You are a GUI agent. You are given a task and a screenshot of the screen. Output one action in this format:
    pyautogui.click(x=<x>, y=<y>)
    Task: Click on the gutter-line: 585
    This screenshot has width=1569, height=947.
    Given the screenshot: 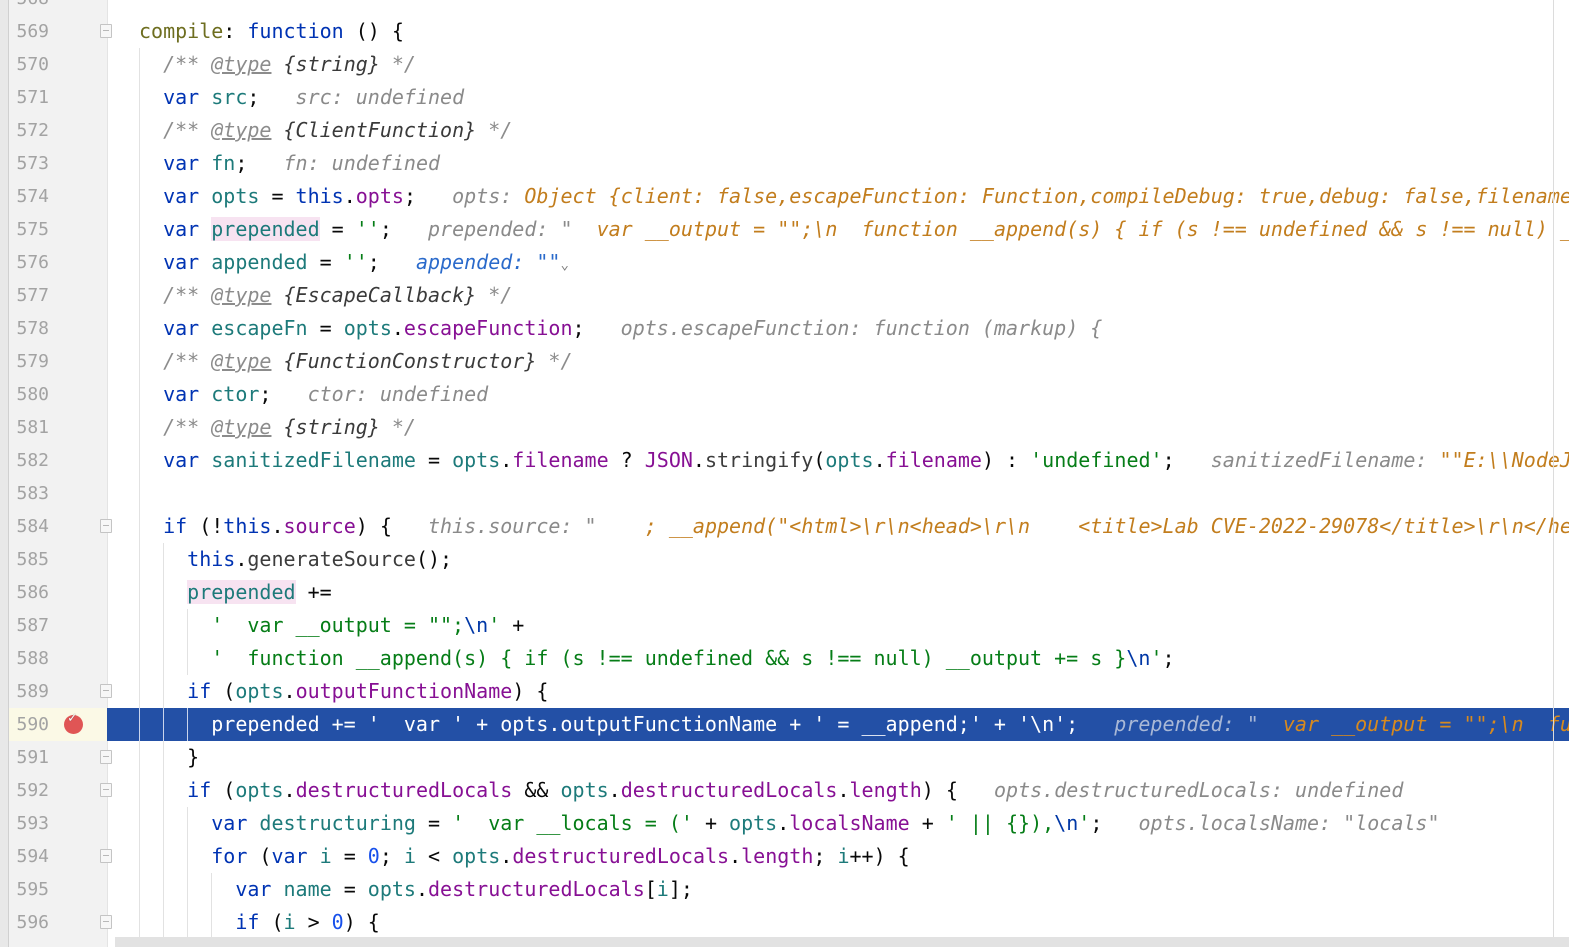 What is the action you would take?
    pyautogui.click(x=58, y=559)
    